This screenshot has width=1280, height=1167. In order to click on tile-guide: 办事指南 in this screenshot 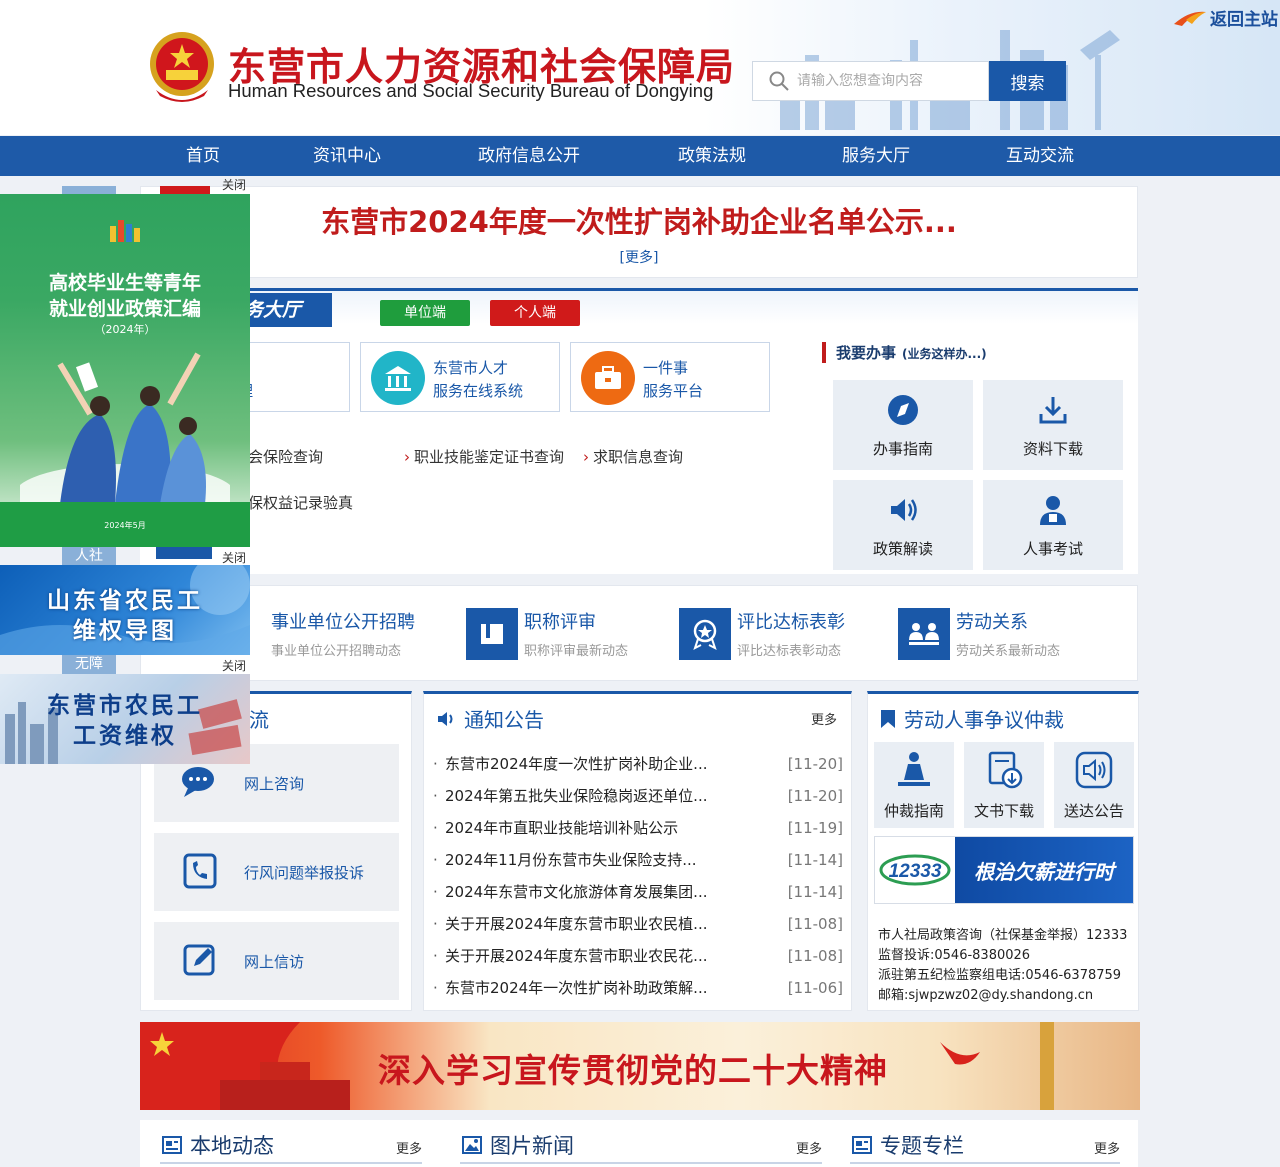, I will do `click(903, 425)`.